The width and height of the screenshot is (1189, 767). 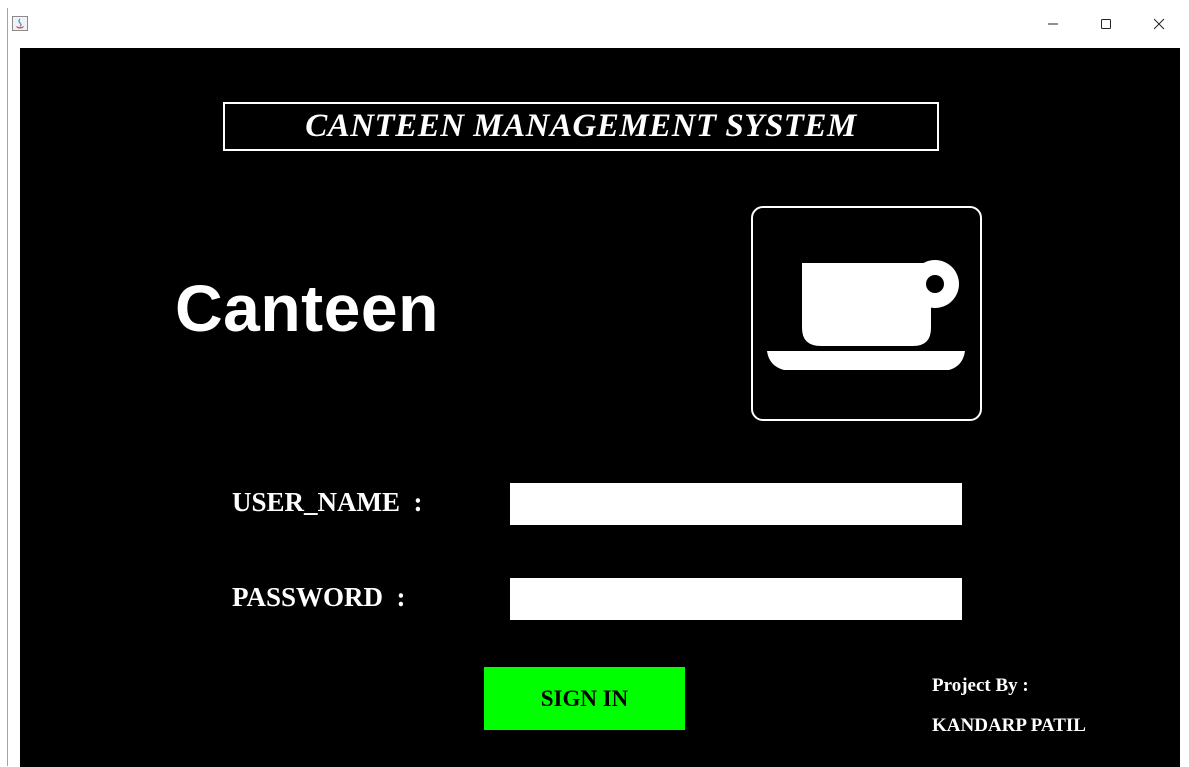 I want to click on title-bar, so click(x=598, y=24).